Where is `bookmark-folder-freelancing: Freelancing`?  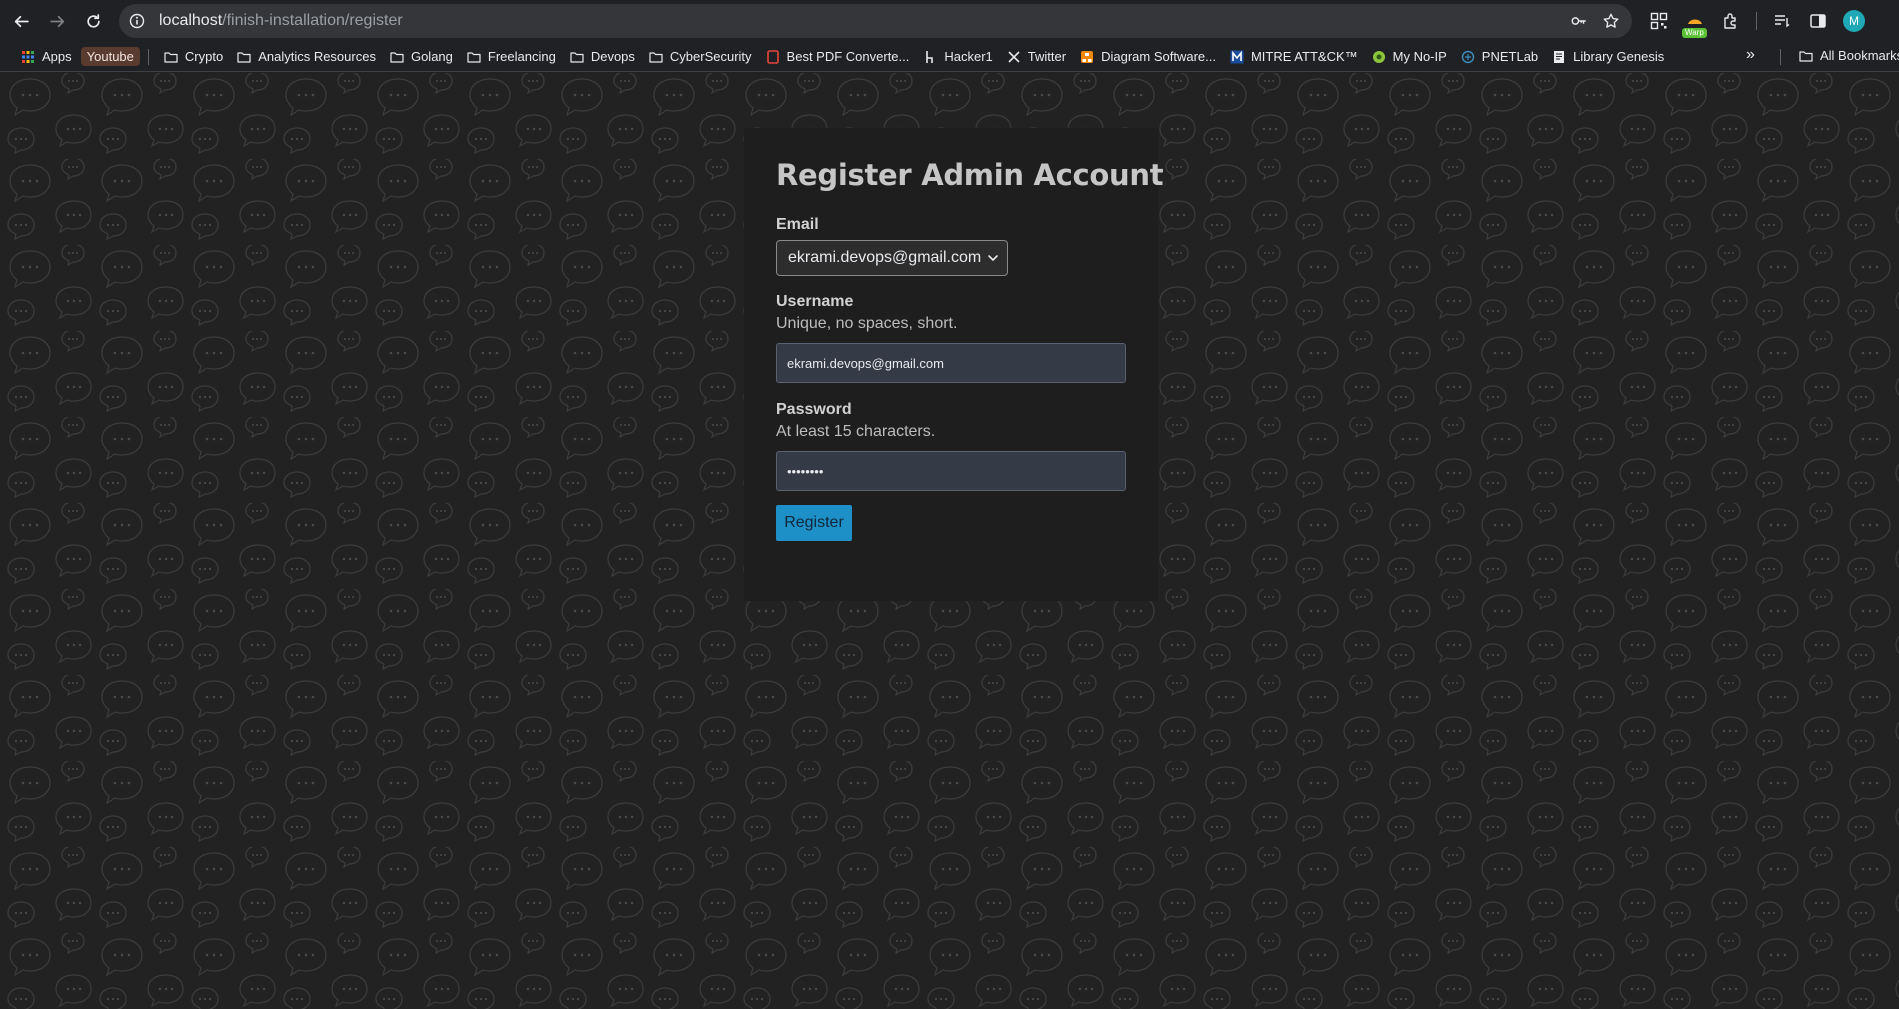 bookmark-folder-freelancing: Freelancing is located at coordinates (511, 56).